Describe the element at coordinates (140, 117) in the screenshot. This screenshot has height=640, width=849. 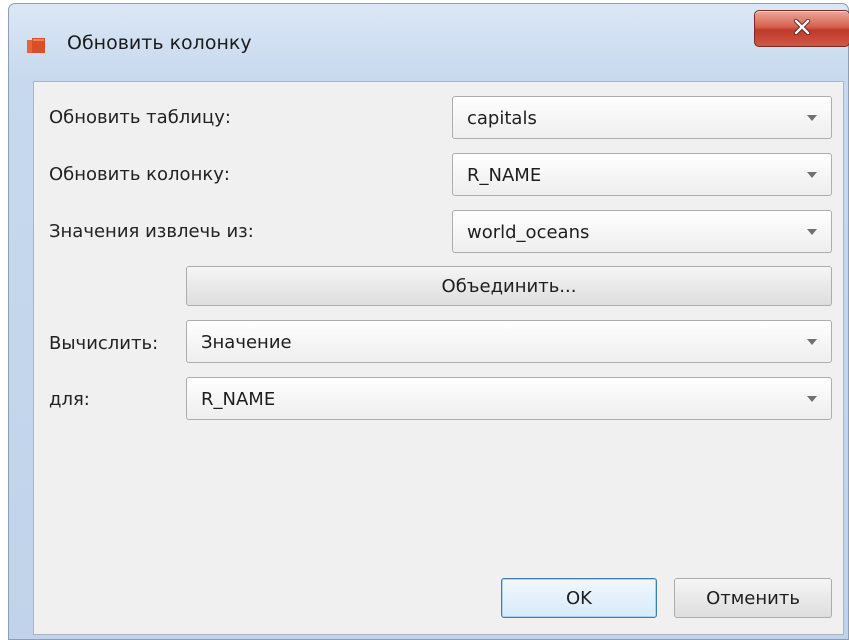
I see `update-table-label: Обновить таблицу:` at that location.